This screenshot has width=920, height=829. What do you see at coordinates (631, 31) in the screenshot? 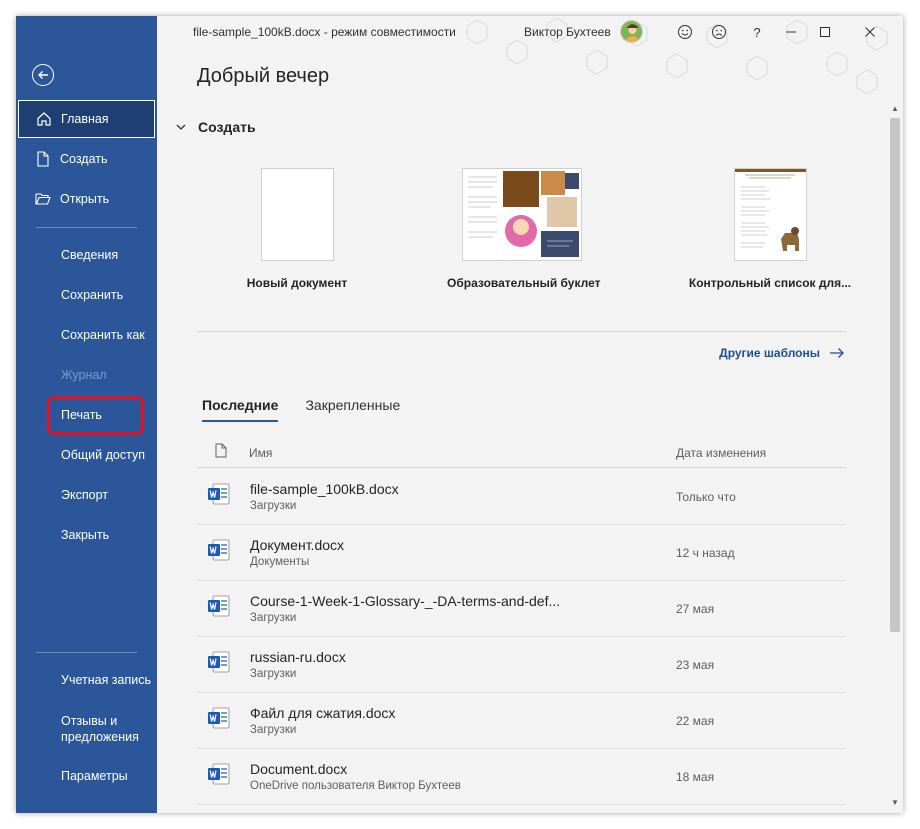
I see `avatar` at bounding box center [631, 31].